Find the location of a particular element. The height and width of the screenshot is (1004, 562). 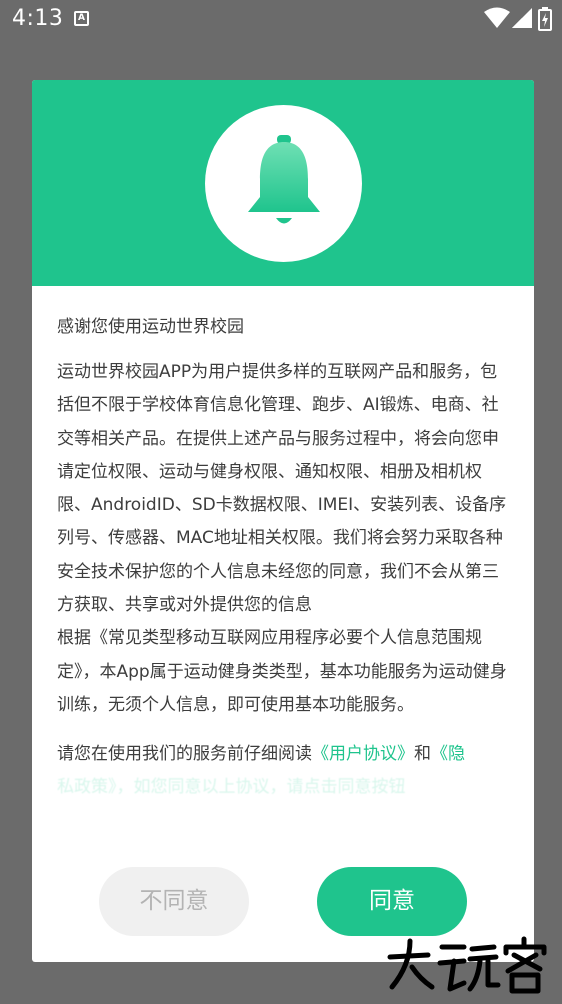

battery-icon is located at coordinates (545, 19).